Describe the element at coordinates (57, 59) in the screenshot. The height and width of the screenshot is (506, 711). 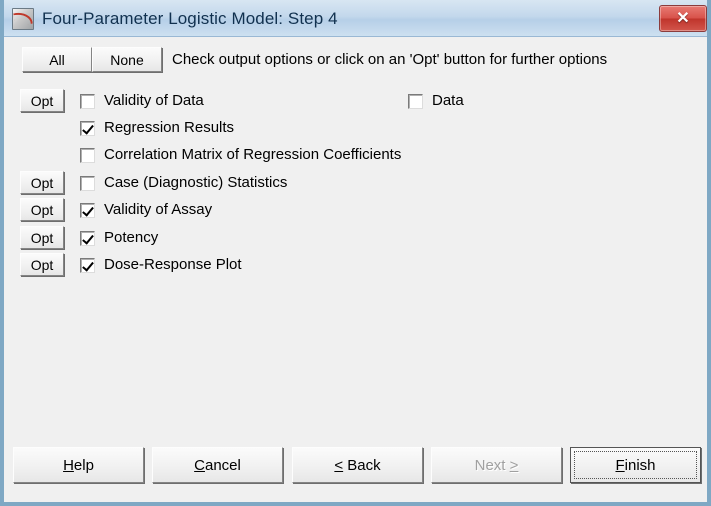
I see `select-all-button: All` at that location.